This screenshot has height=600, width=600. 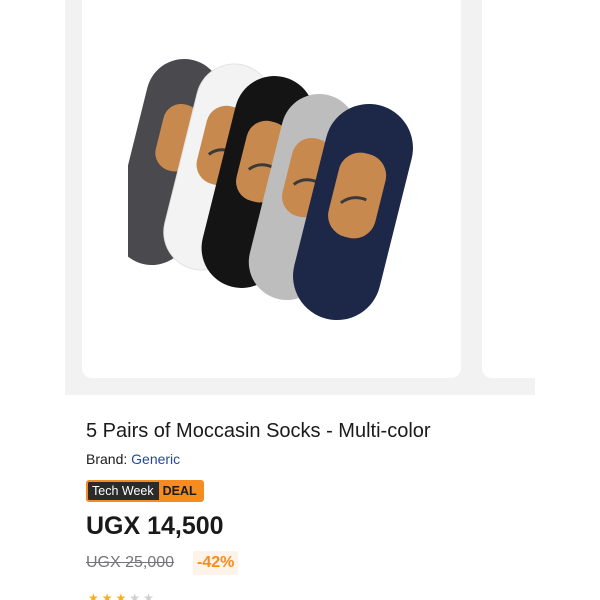 I want to click on product-title: 5 Pairs of Moccasin Socks - Multi-color, so click(x=258, y=431).